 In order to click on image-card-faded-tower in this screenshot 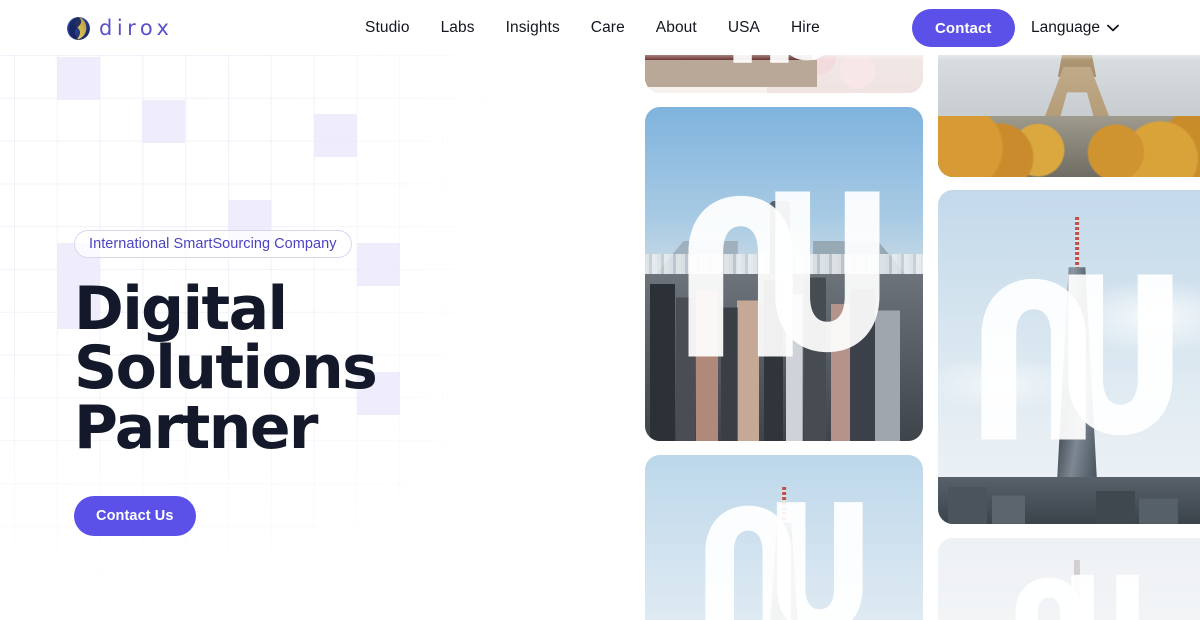, I will do `click(1069, 579)`.